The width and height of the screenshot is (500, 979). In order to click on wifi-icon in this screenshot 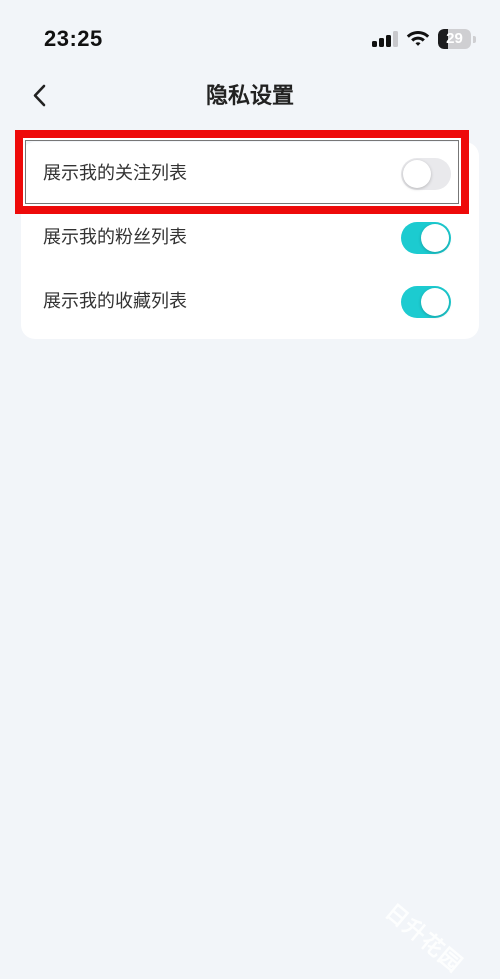, I will do `click(418, 38)`.